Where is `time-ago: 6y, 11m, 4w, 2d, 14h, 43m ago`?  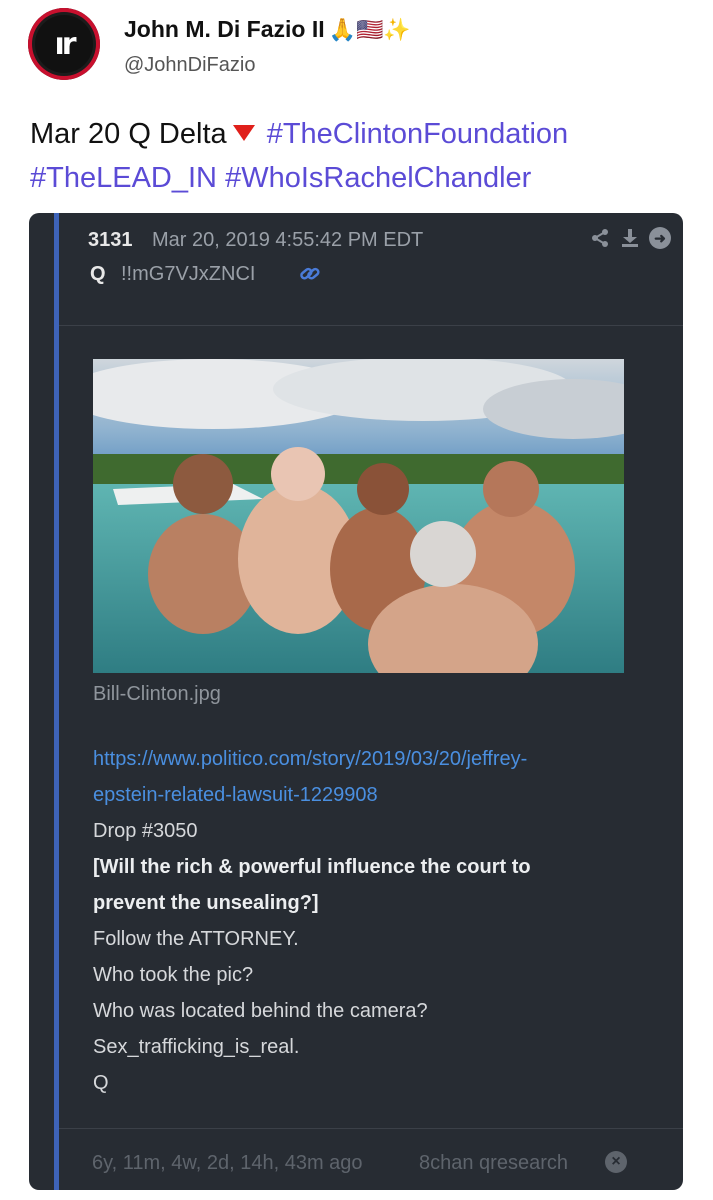
time-ago: 6y, 11m, 4w, 2d, 14h, 43m ago is located at coordinates (227, 1163).